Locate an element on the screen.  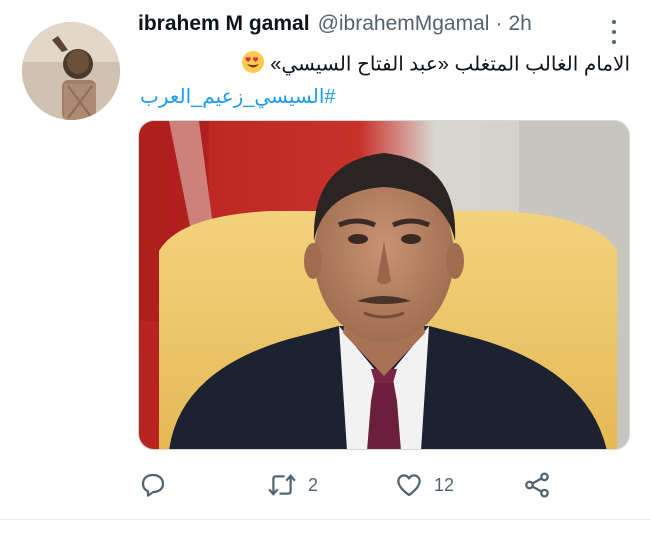
avatar-image is located at coordinates (71, 71).